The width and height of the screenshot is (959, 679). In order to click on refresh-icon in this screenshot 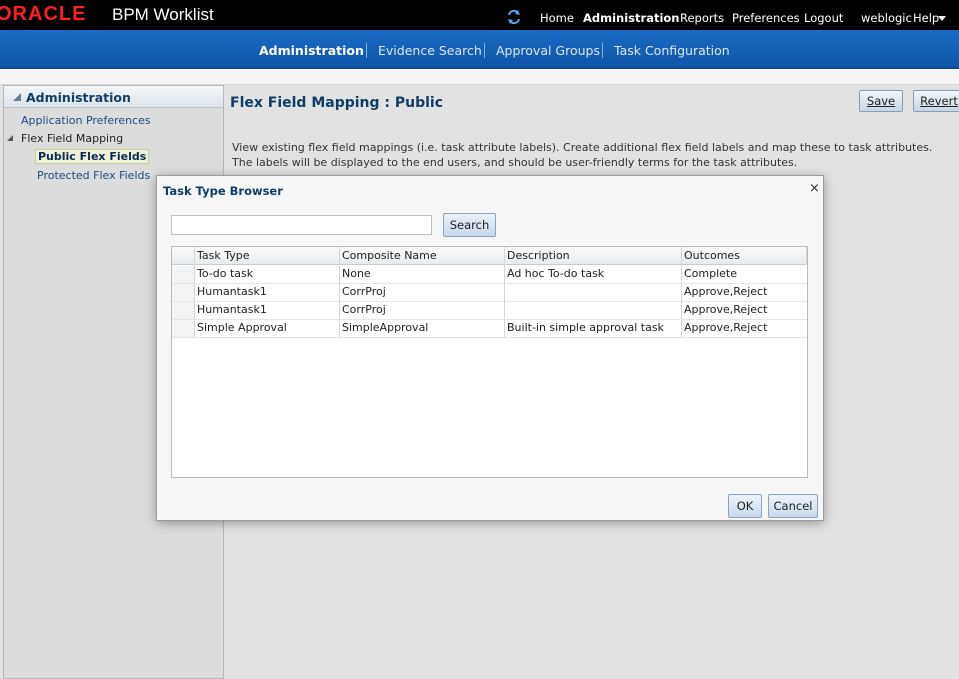, I will do `click(514, 17)`.